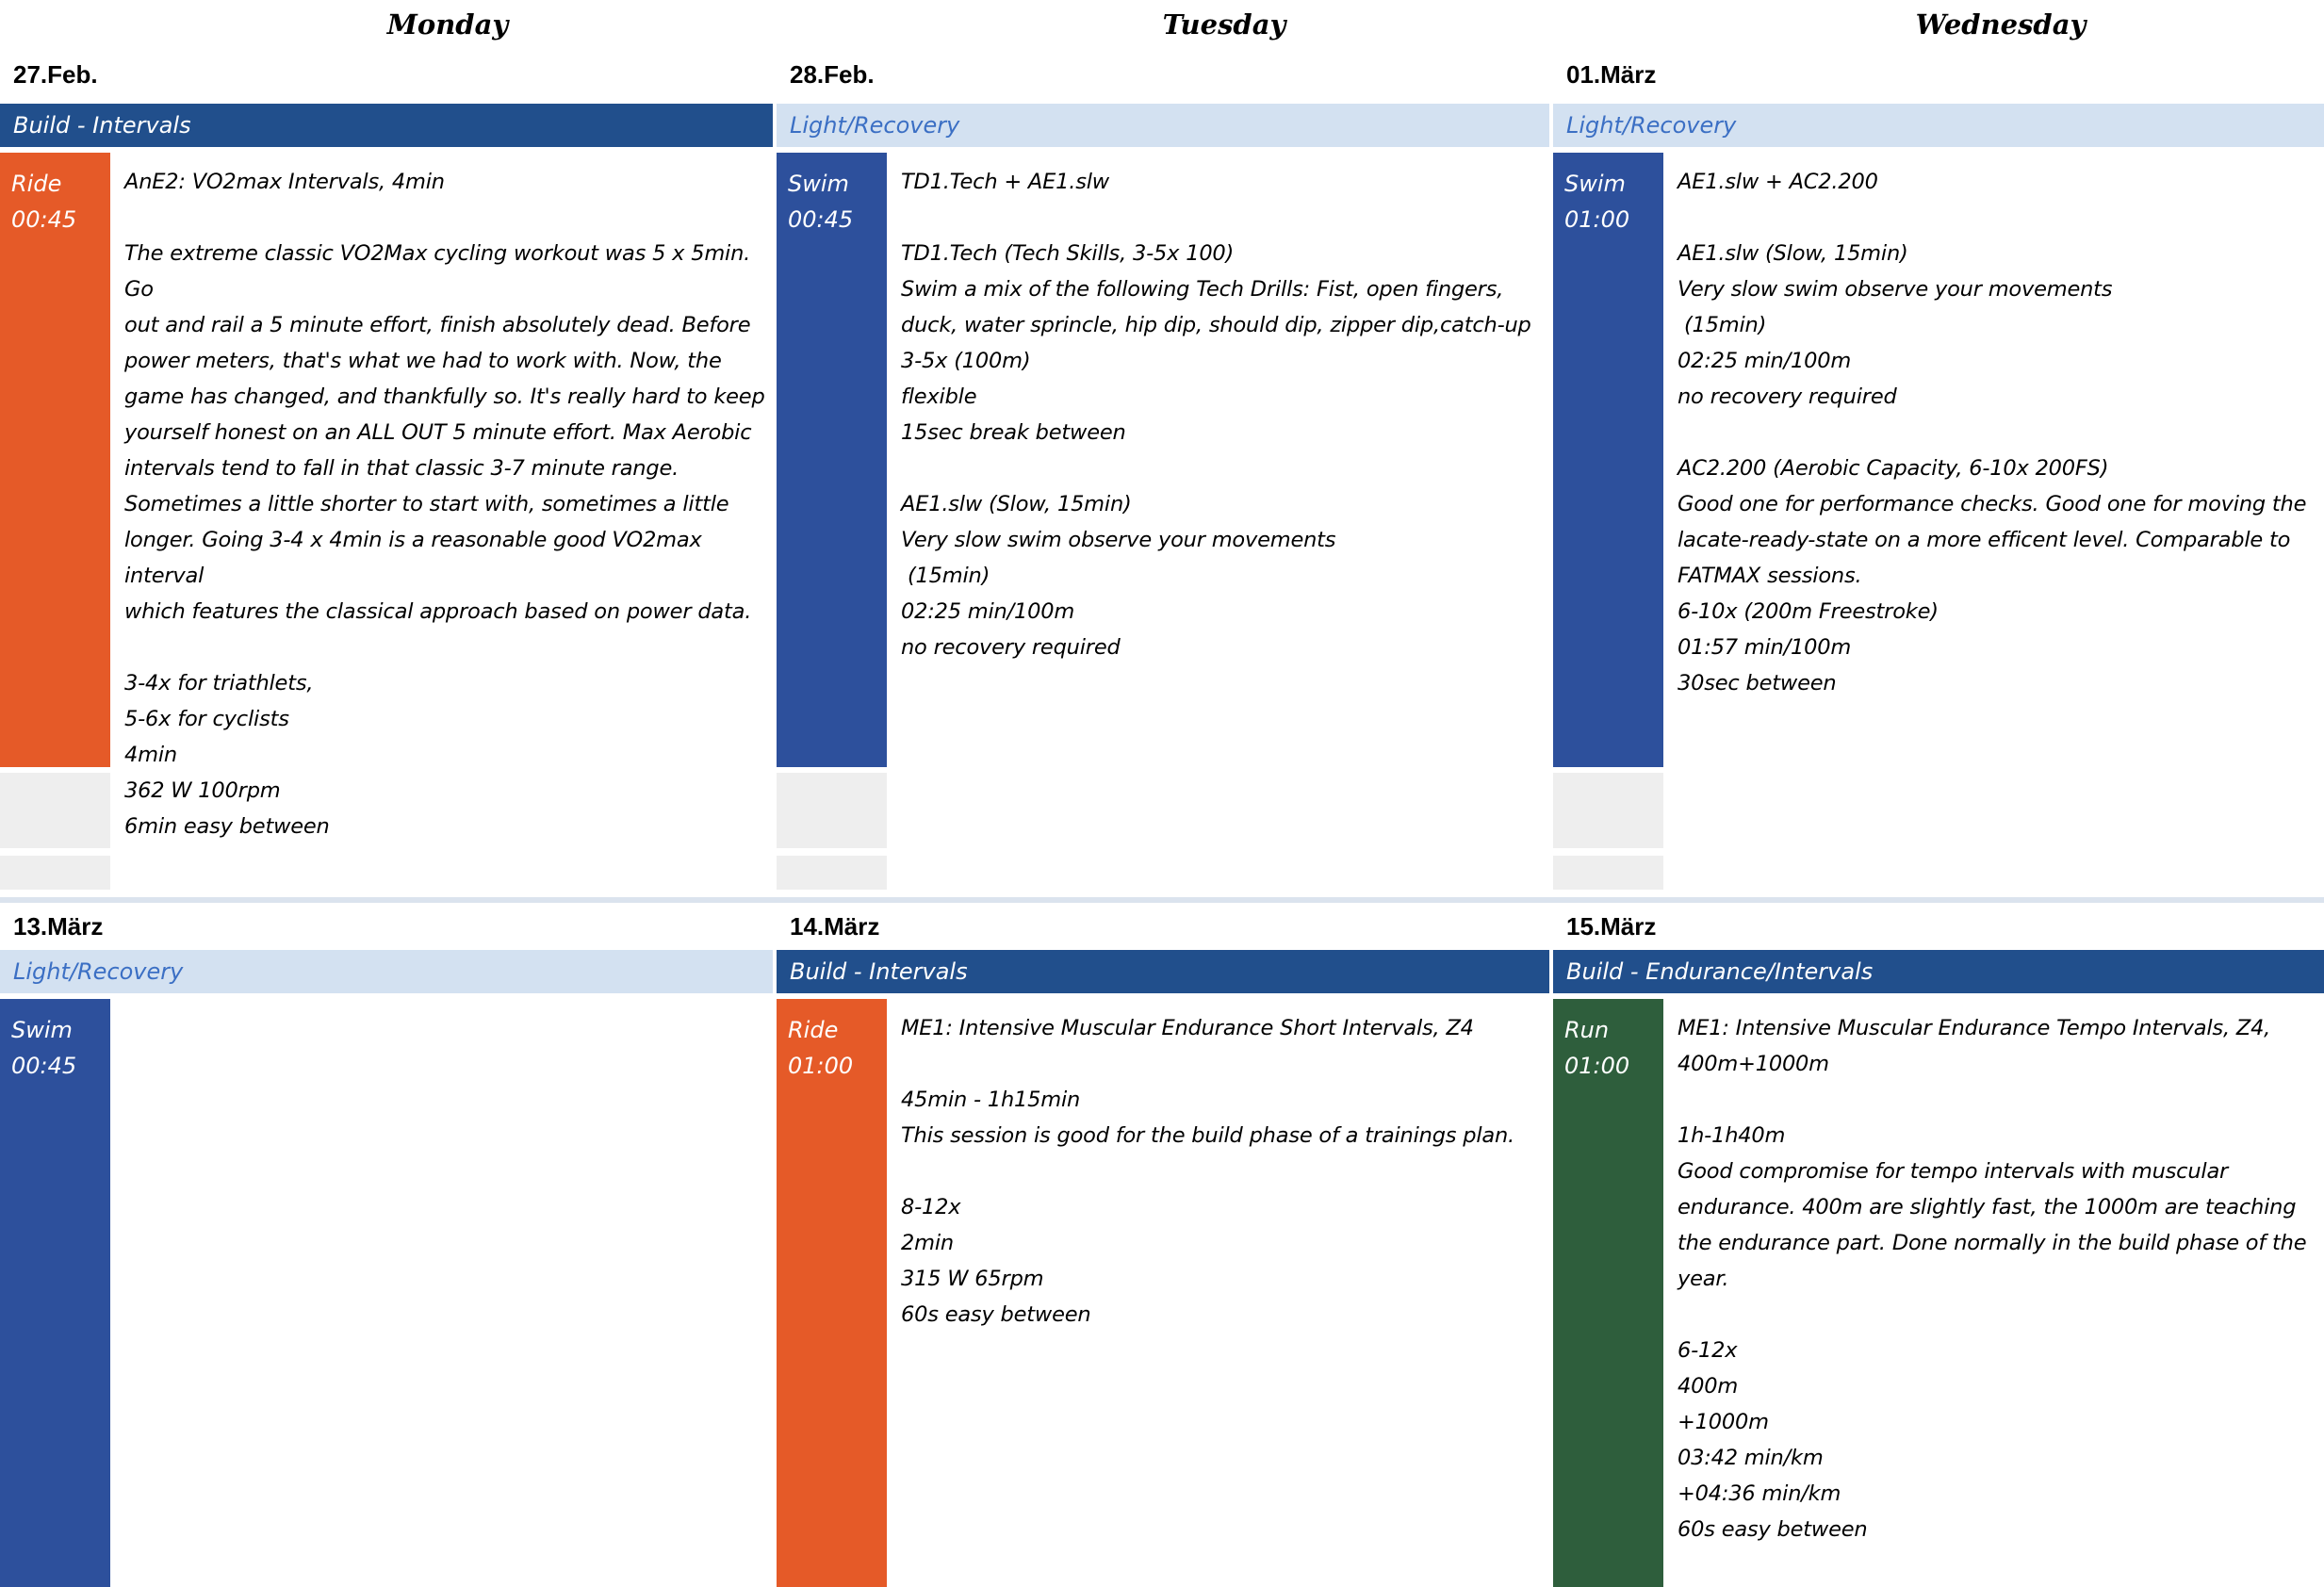 This screenshot has width=2324, height=1587. Describe the element at coordinates (835, 926) in the screenshot. I see `cell-date: 14.März` at that location.